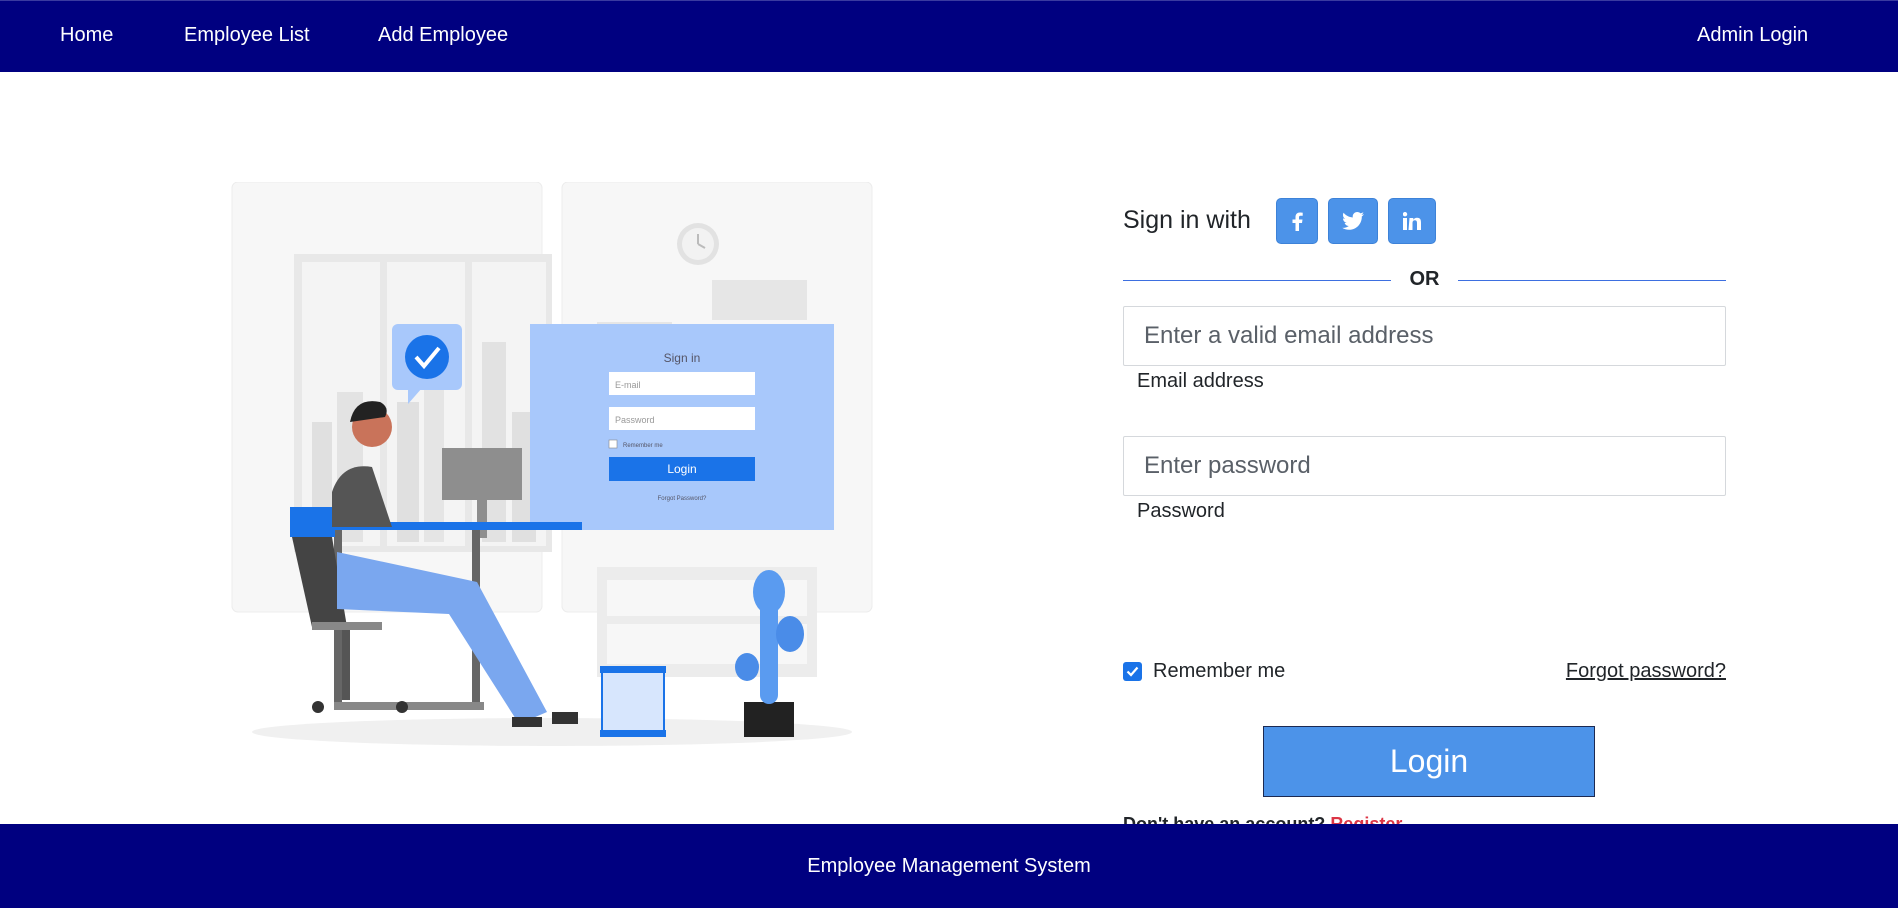 This screenshot has height=908, width=1898. Describe the element at coordinates (443, 35) in the screenshot. I see `nav-add-employee-link: Add Employee` at that location.